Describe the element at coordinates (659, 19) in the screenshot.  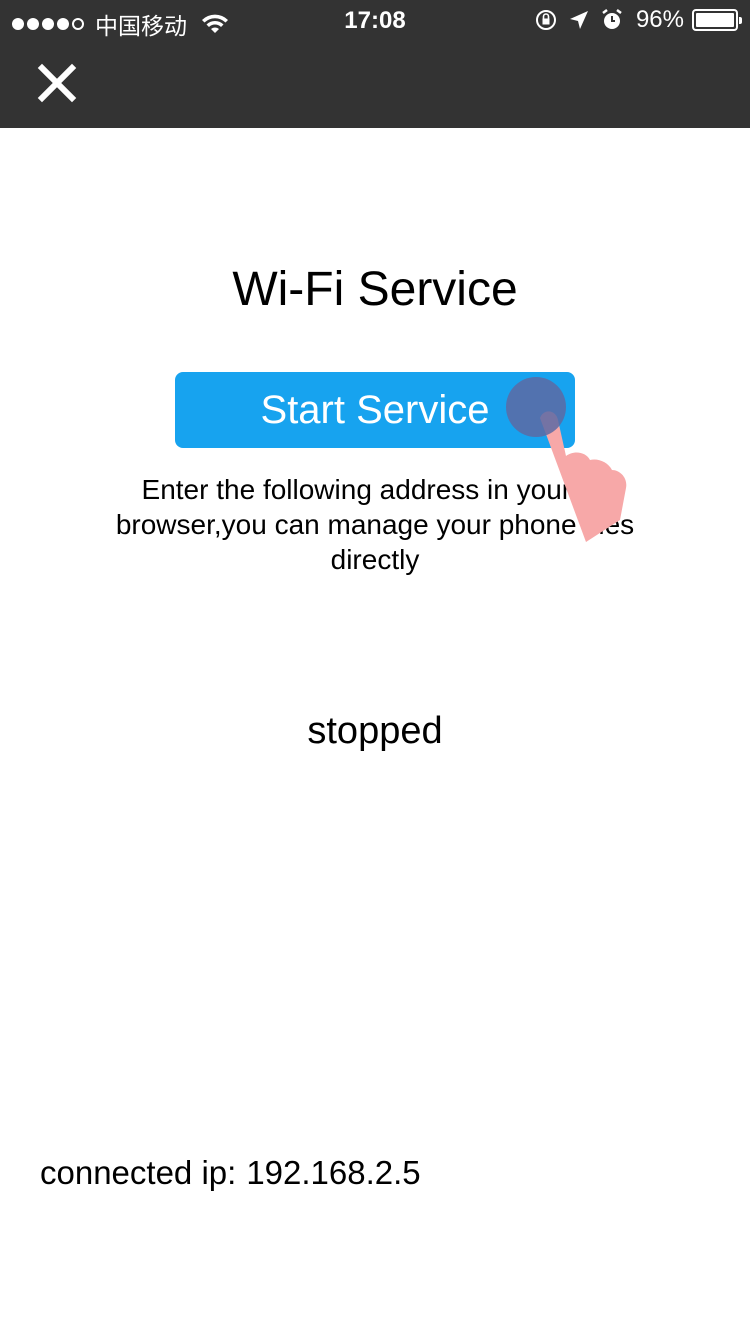
I see `battery-percent: 96%` at that location.